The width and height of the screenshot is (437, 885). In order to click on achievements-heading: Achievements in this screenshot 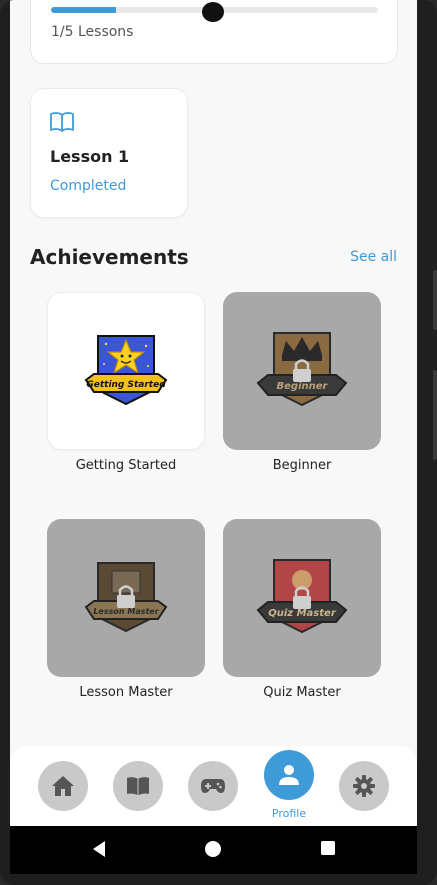, I will do `click(109, 257)`.